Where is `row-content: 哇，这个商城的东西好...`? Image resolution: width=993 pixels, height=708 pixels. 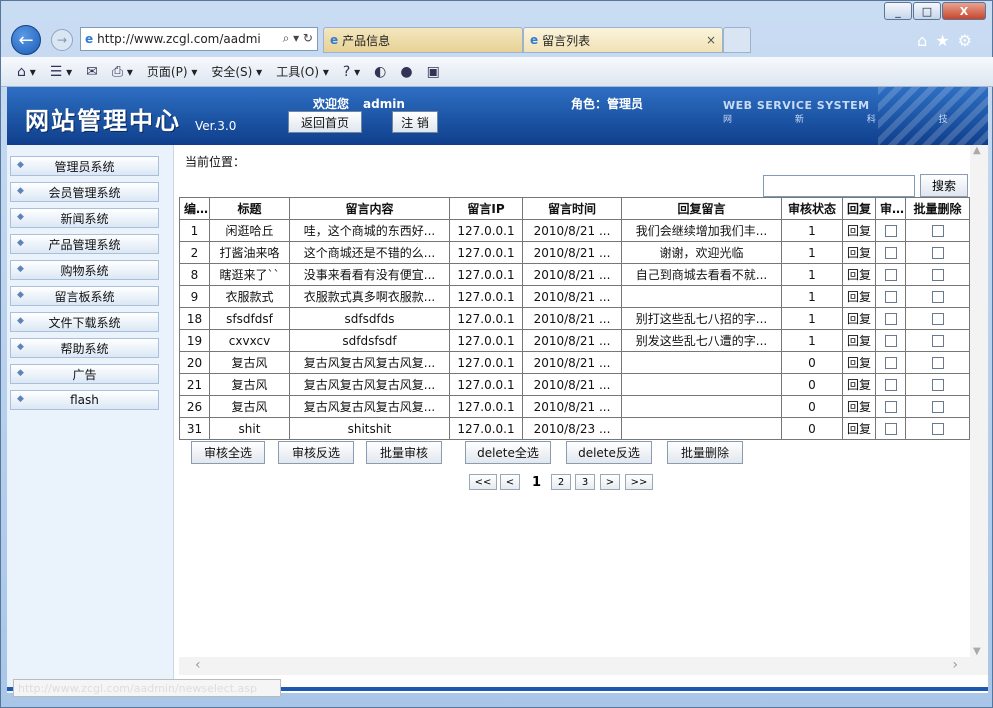
row-content: 哇，这个商城的东西好... is located at coordinates (369, 230).